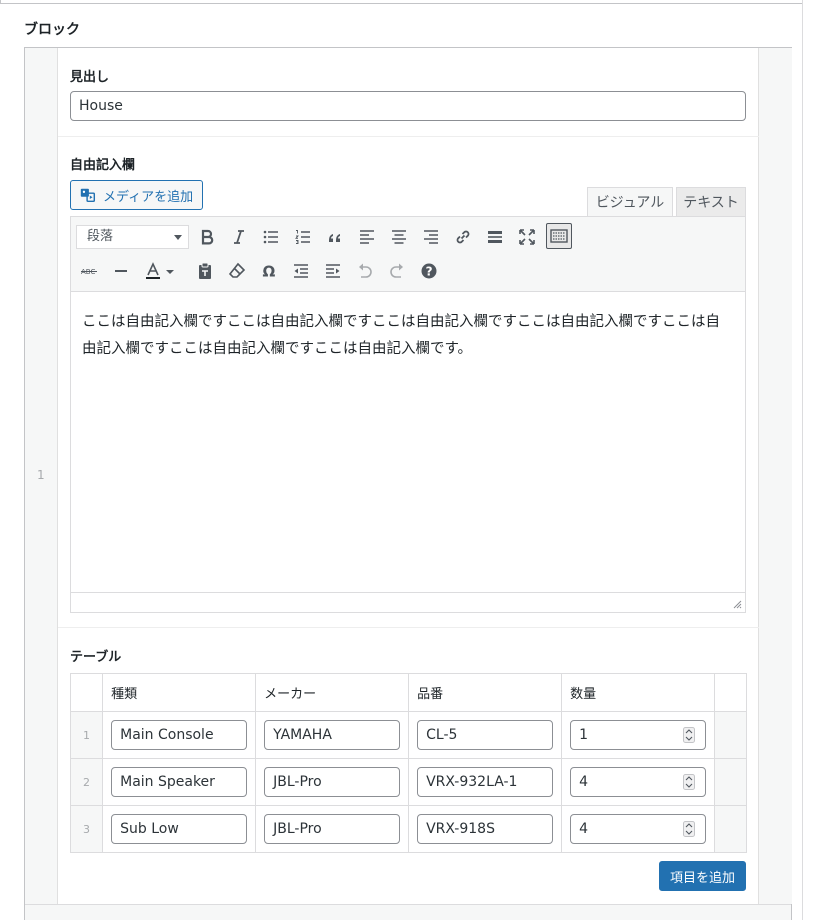  What do you see at coordinates (179, 692) in the screenshot?
I see `column-header-type: 種類` at bounding box center [179, 692].